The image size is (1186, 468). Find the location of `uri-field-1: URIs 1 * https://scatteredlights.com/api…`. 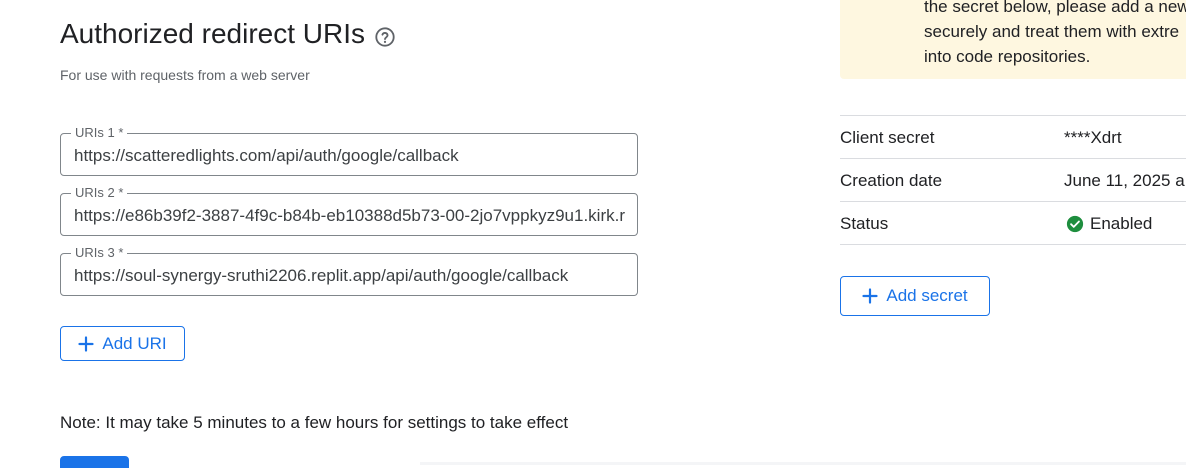

uri-field-1: URIs 1 * https://scatteredlights.com/api… is located at coordinates (349, 150).